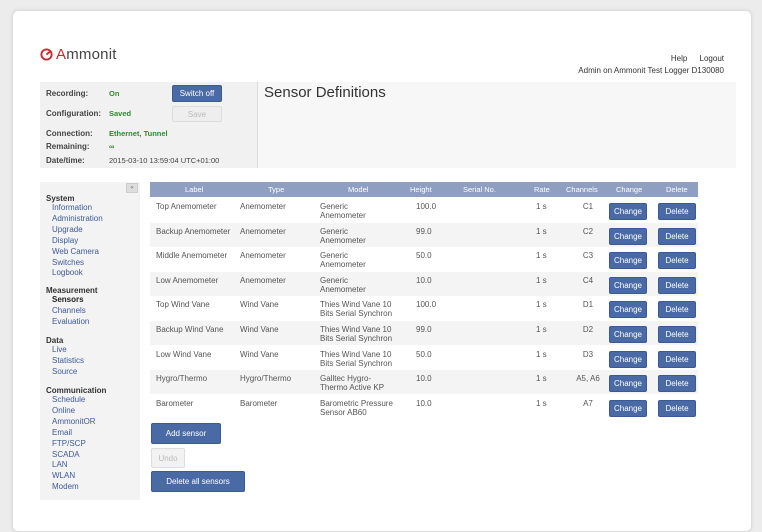 The height and width of the screenshot is (532, 762). I want to click on cell-channels: C4, so click(588, 280).